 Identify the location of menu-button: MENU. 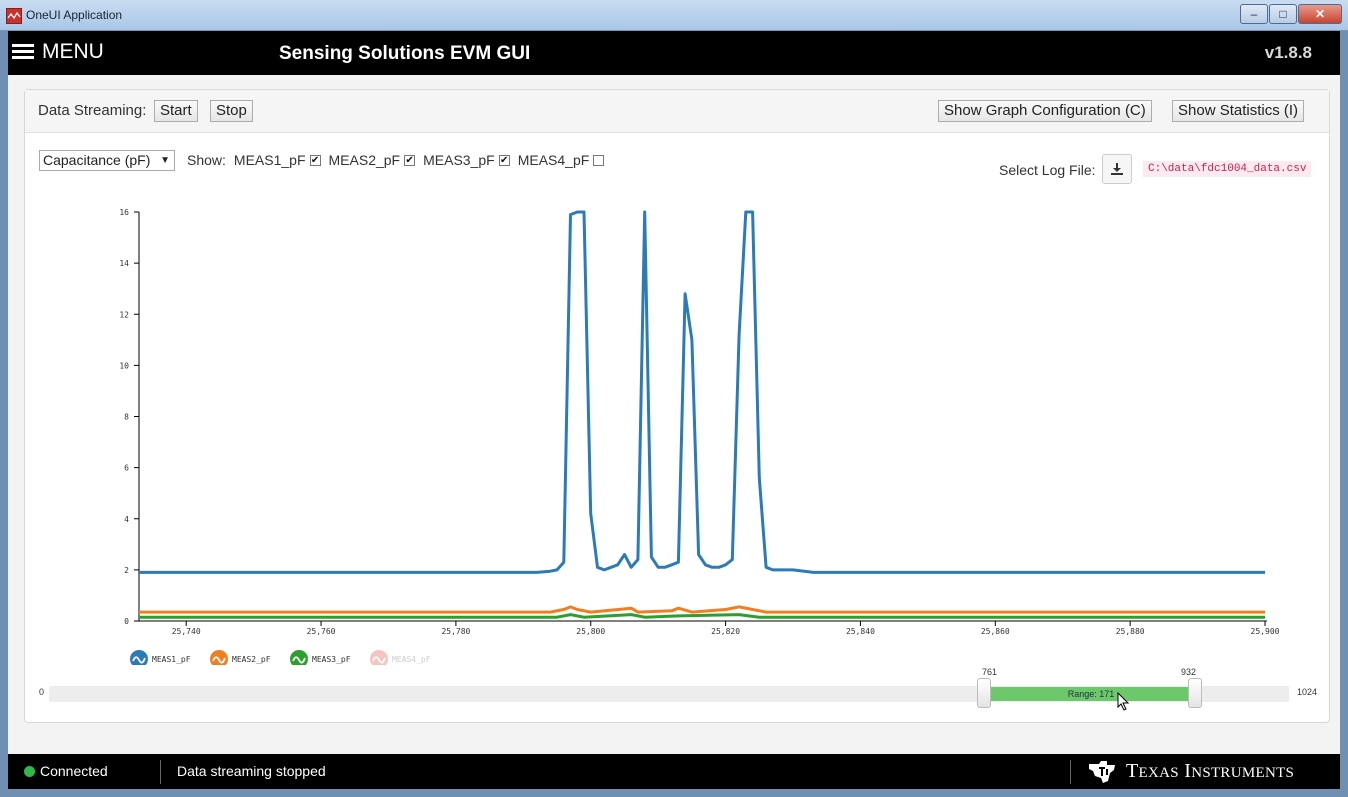
(58, 52).